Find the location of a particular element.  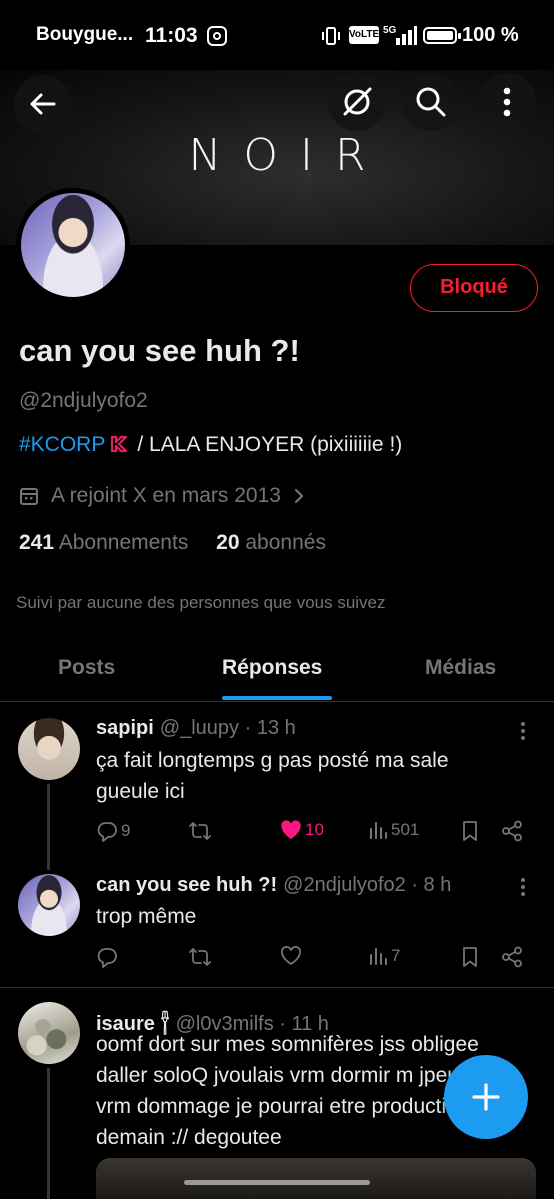

tweet-media is located at coordinates (316, 1178).